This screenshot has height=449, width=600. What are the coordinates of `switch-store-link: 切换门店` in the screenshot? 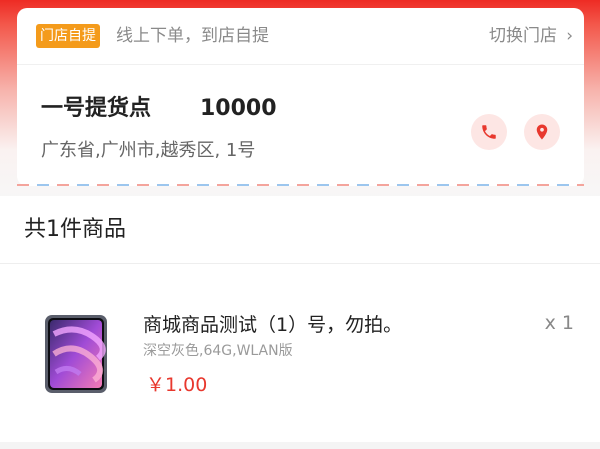 It's located at (523, 36).